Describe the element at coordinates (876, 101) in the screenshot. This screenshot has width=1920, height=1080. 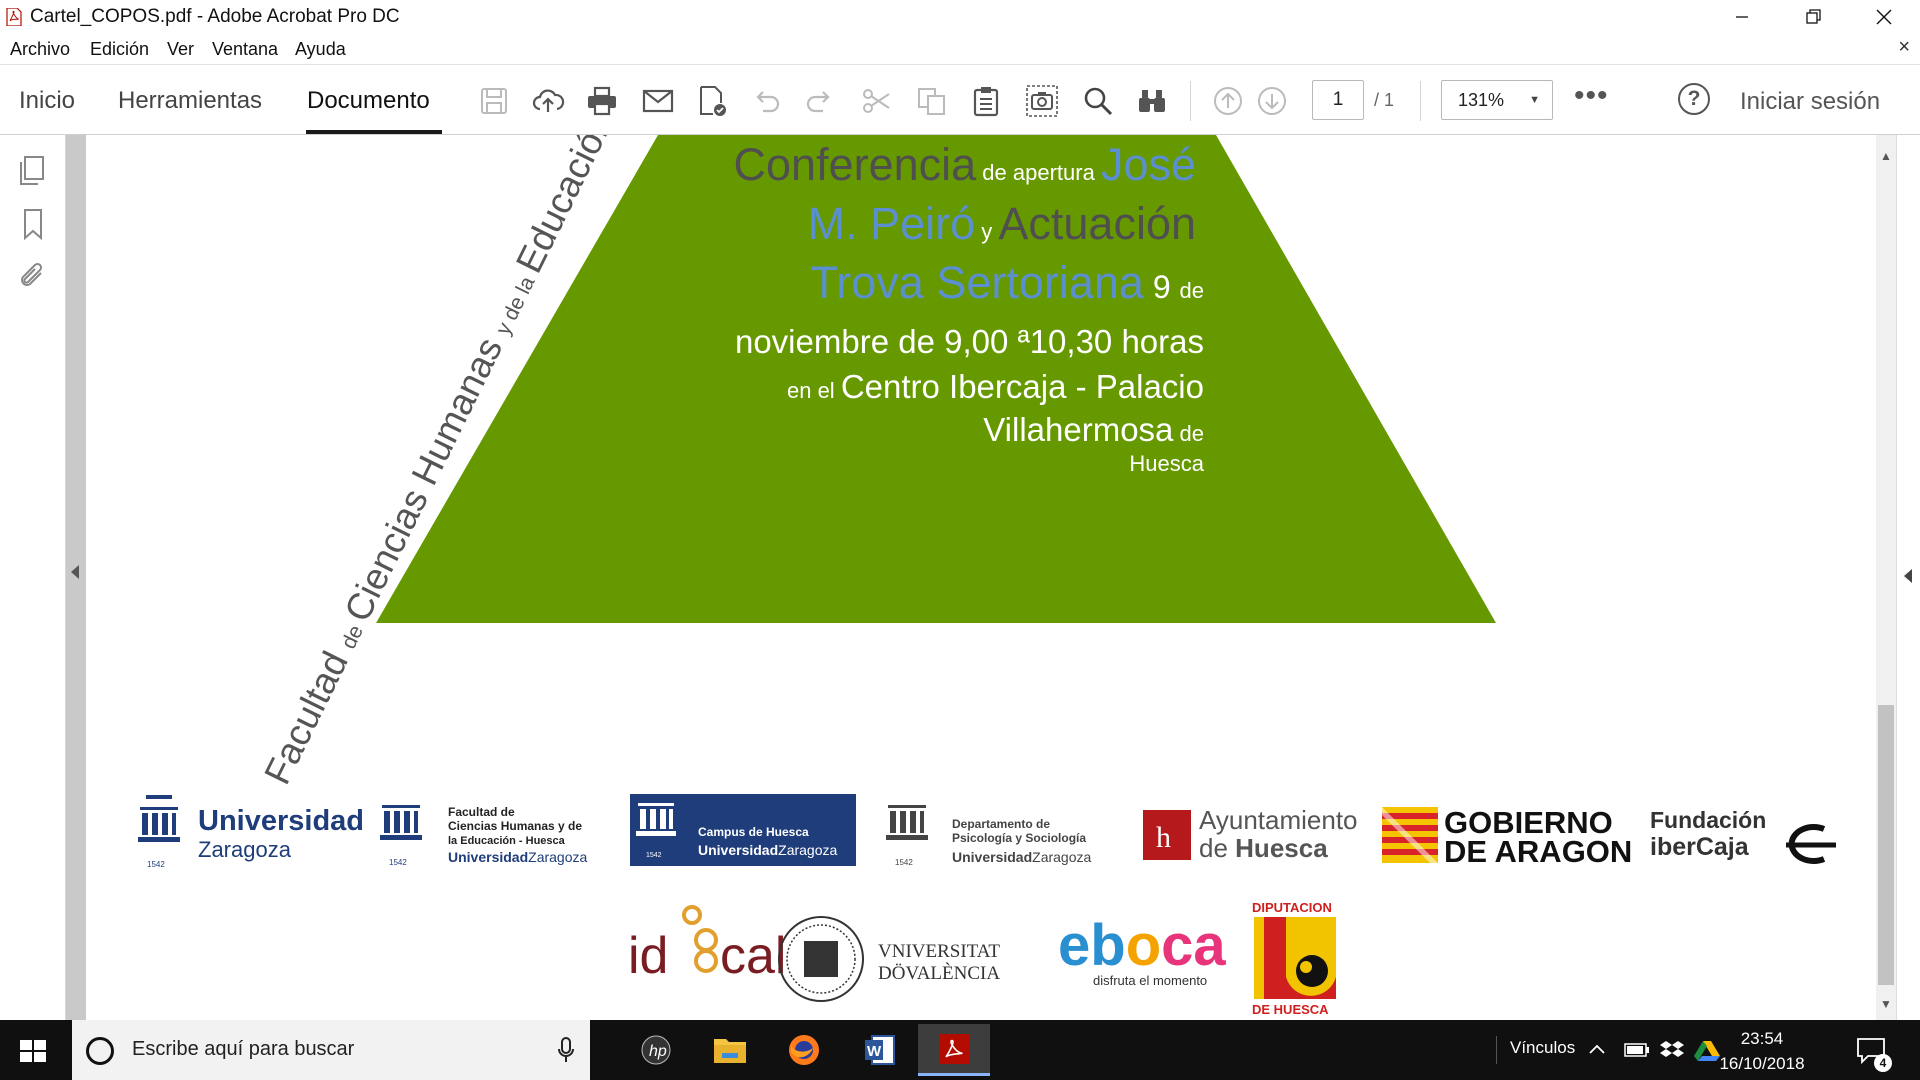
I see `cut-button` at that location.